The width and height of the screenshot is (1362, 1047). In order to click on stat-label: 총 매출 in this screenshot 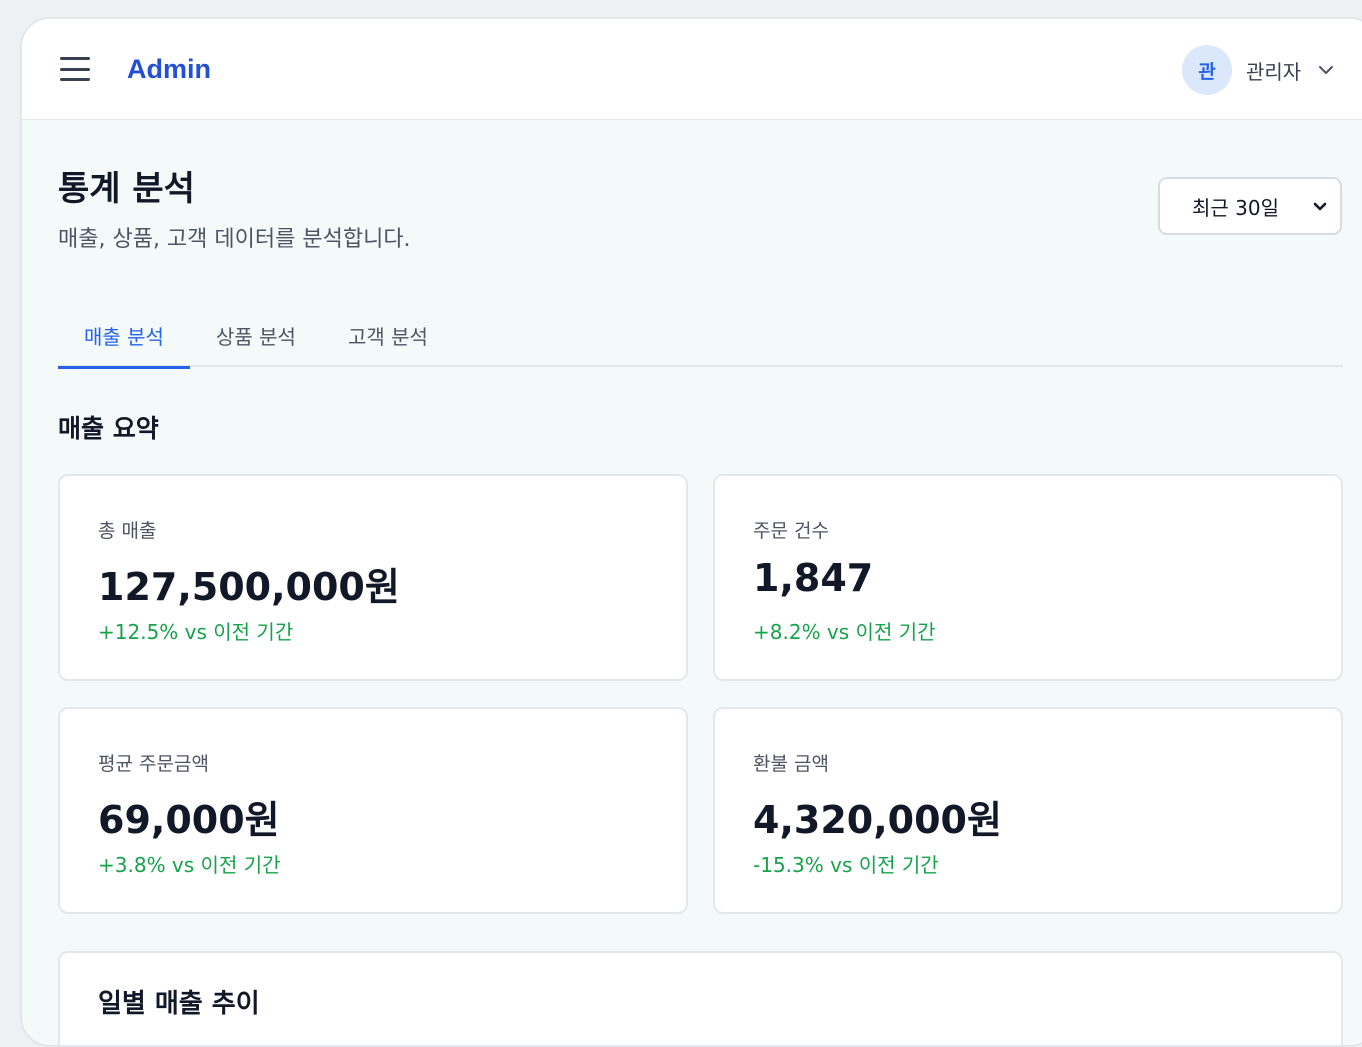, I will do `click(127, 531)`.